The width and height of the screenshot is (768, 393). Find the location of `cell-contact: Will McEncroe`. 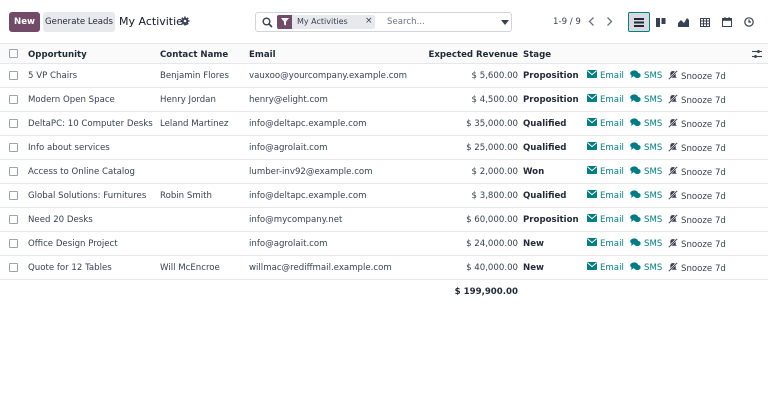

cell-contact: Will McEncroe is located at coordinates (190, 268).